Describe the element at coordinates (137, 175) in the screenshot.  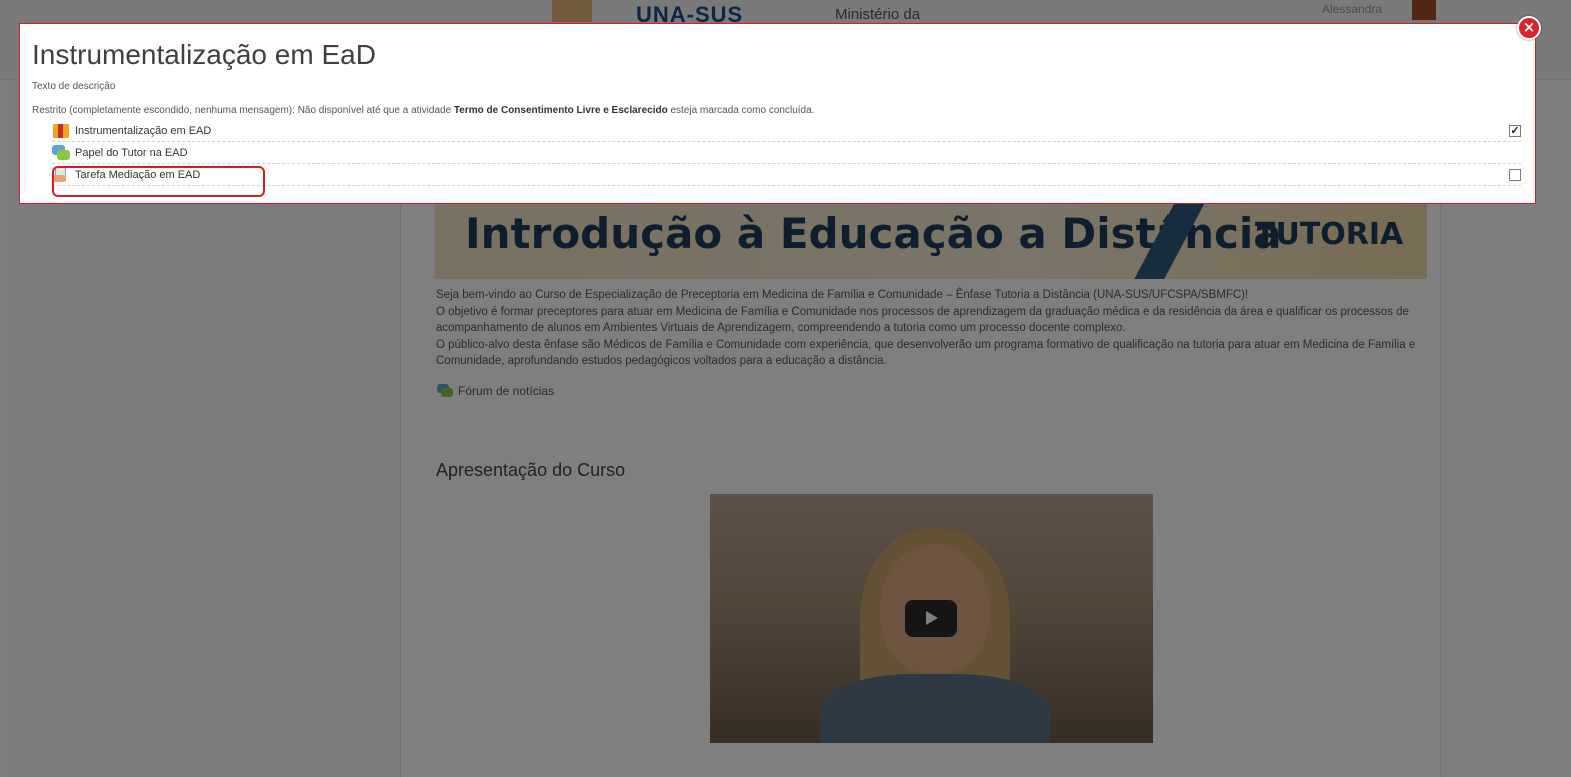
I see `activity-link: Tarefa Mediação em EAD` at that location.